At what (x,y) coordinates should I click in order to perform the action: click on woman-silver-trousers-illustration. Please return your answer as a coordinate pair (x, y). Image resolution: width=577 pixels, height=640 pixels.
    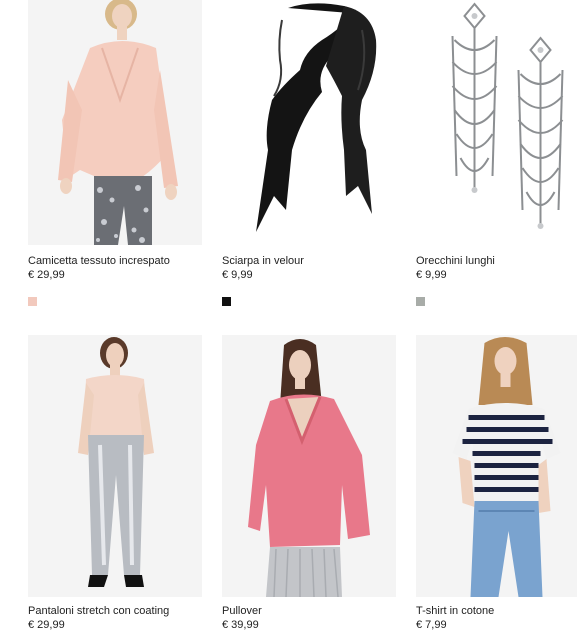
    Looking at the image, I should click on (115, 466).